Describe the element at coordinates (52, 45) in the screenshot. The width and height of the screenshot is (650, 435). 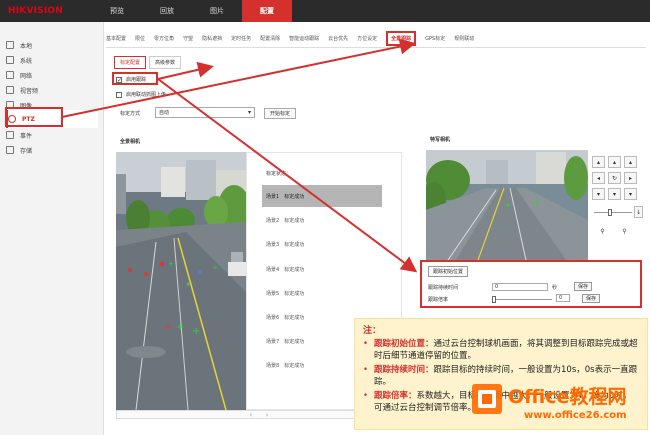
I see `sidebar-item-local: 本地` at that location.